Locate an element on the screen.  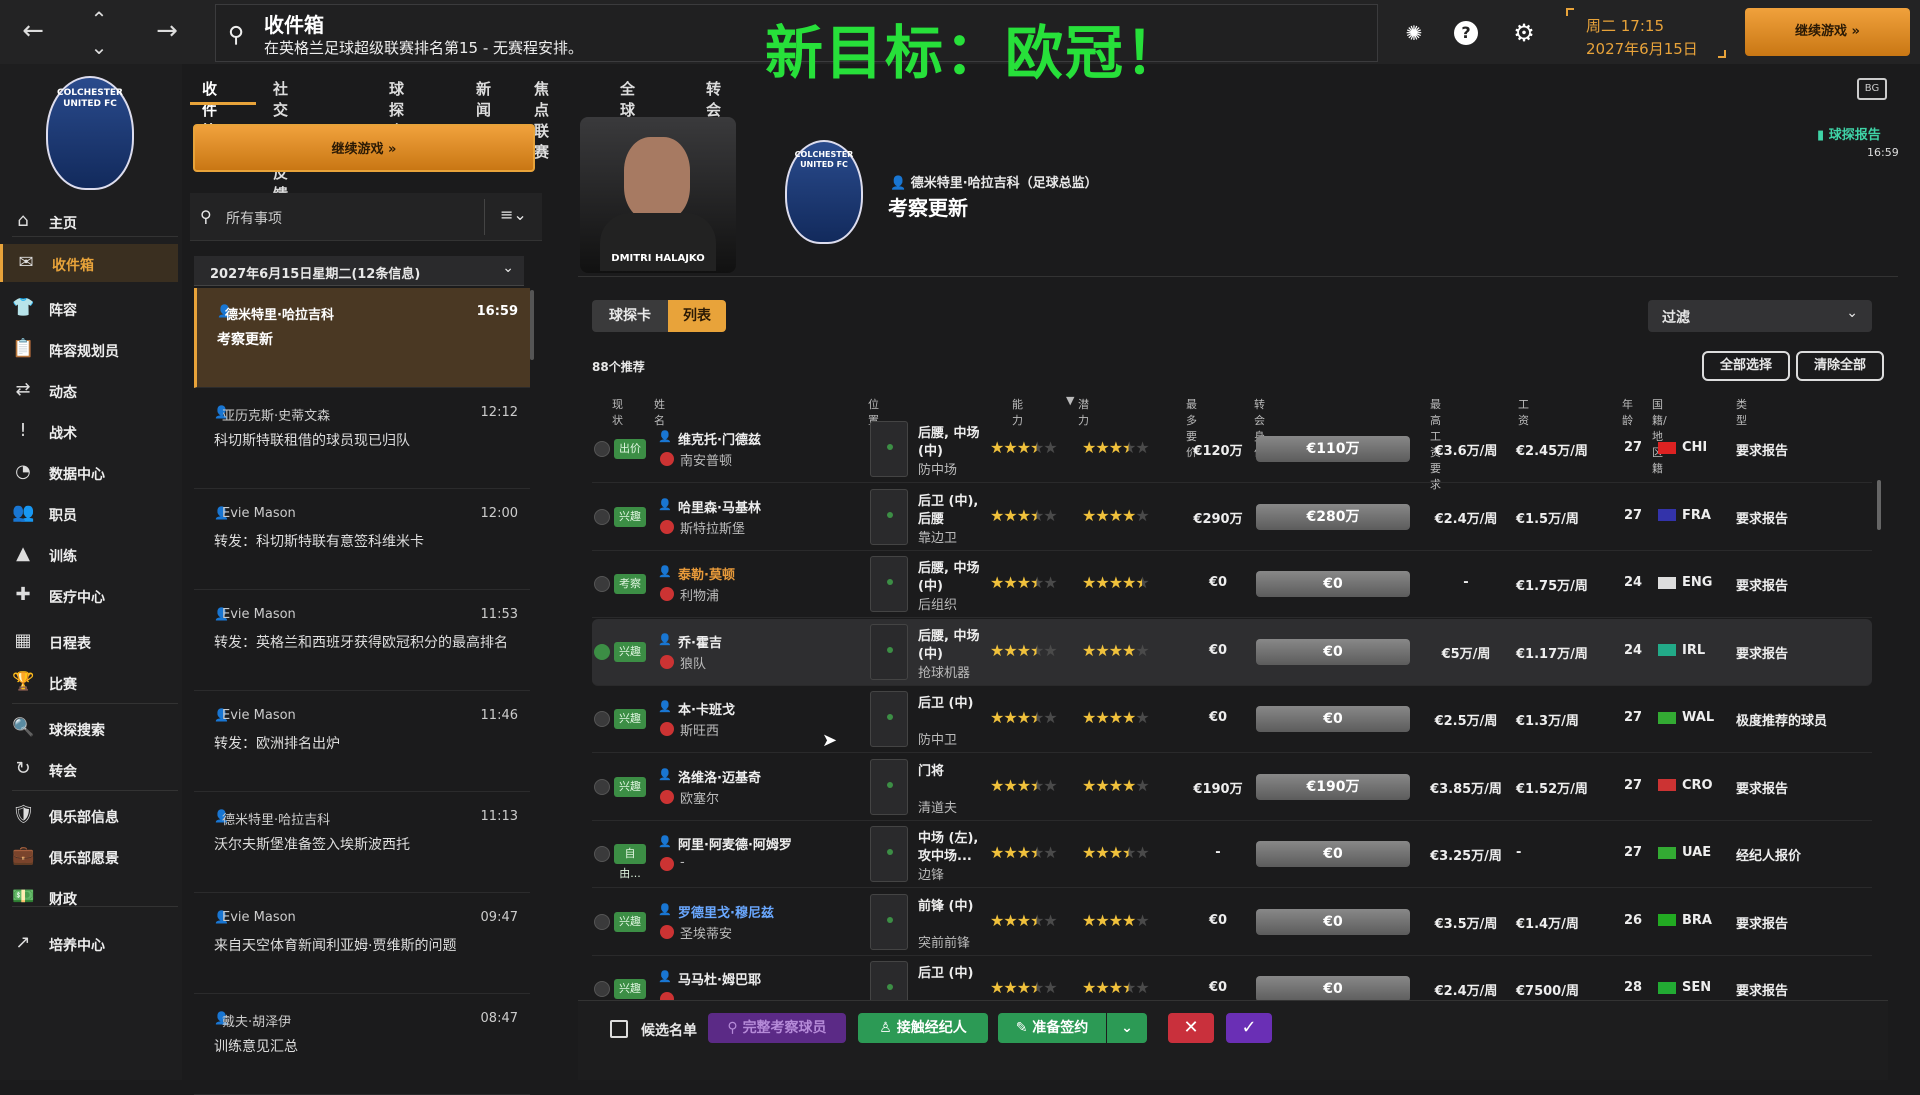
nav-item-13: ↻ 转会 is located at coordinates (89, 769).